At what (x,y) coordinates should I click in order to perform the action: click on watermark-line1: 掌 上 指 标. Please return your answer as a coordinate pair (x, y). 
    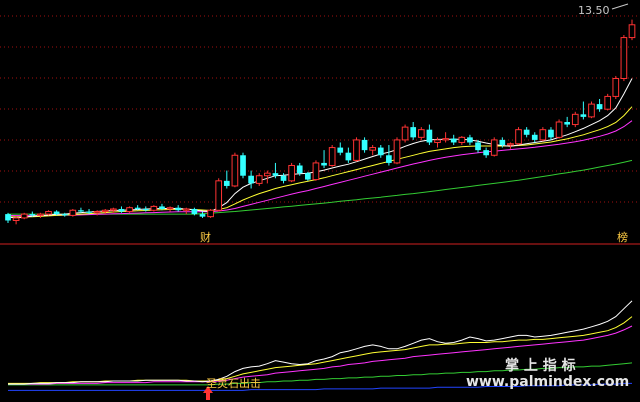
    Looking at the image, I should click on (540, 365).